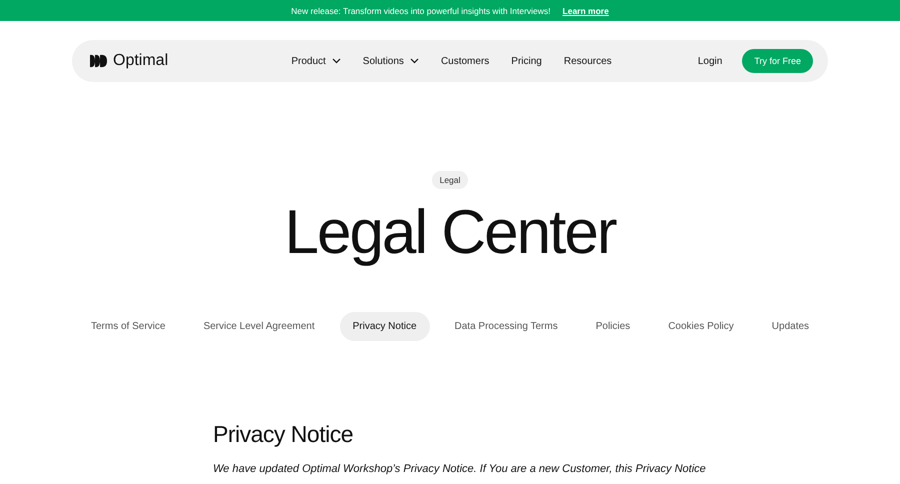  Describe the element at coordinates (421, 11) in the screenshot. I see `announcement-text: New release: Transform videos into powerful insights with Interviews!` at that location.